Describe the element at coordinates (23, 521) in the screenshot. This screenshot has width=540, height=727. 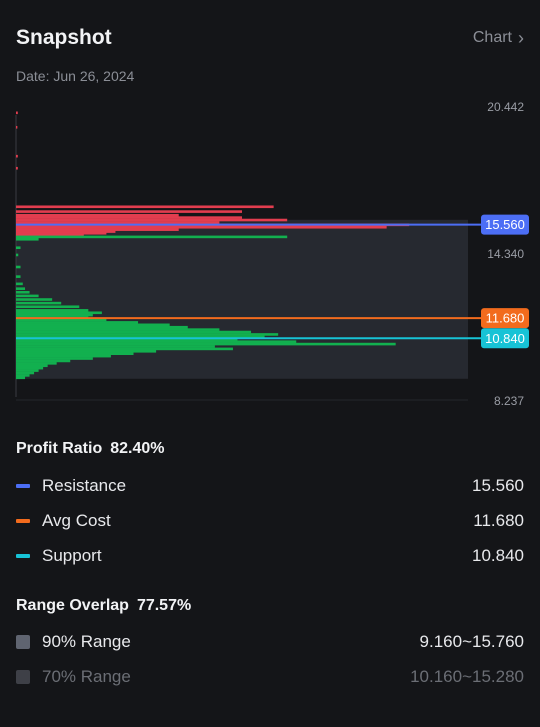
I see `avg-cost-swatch` at that location.